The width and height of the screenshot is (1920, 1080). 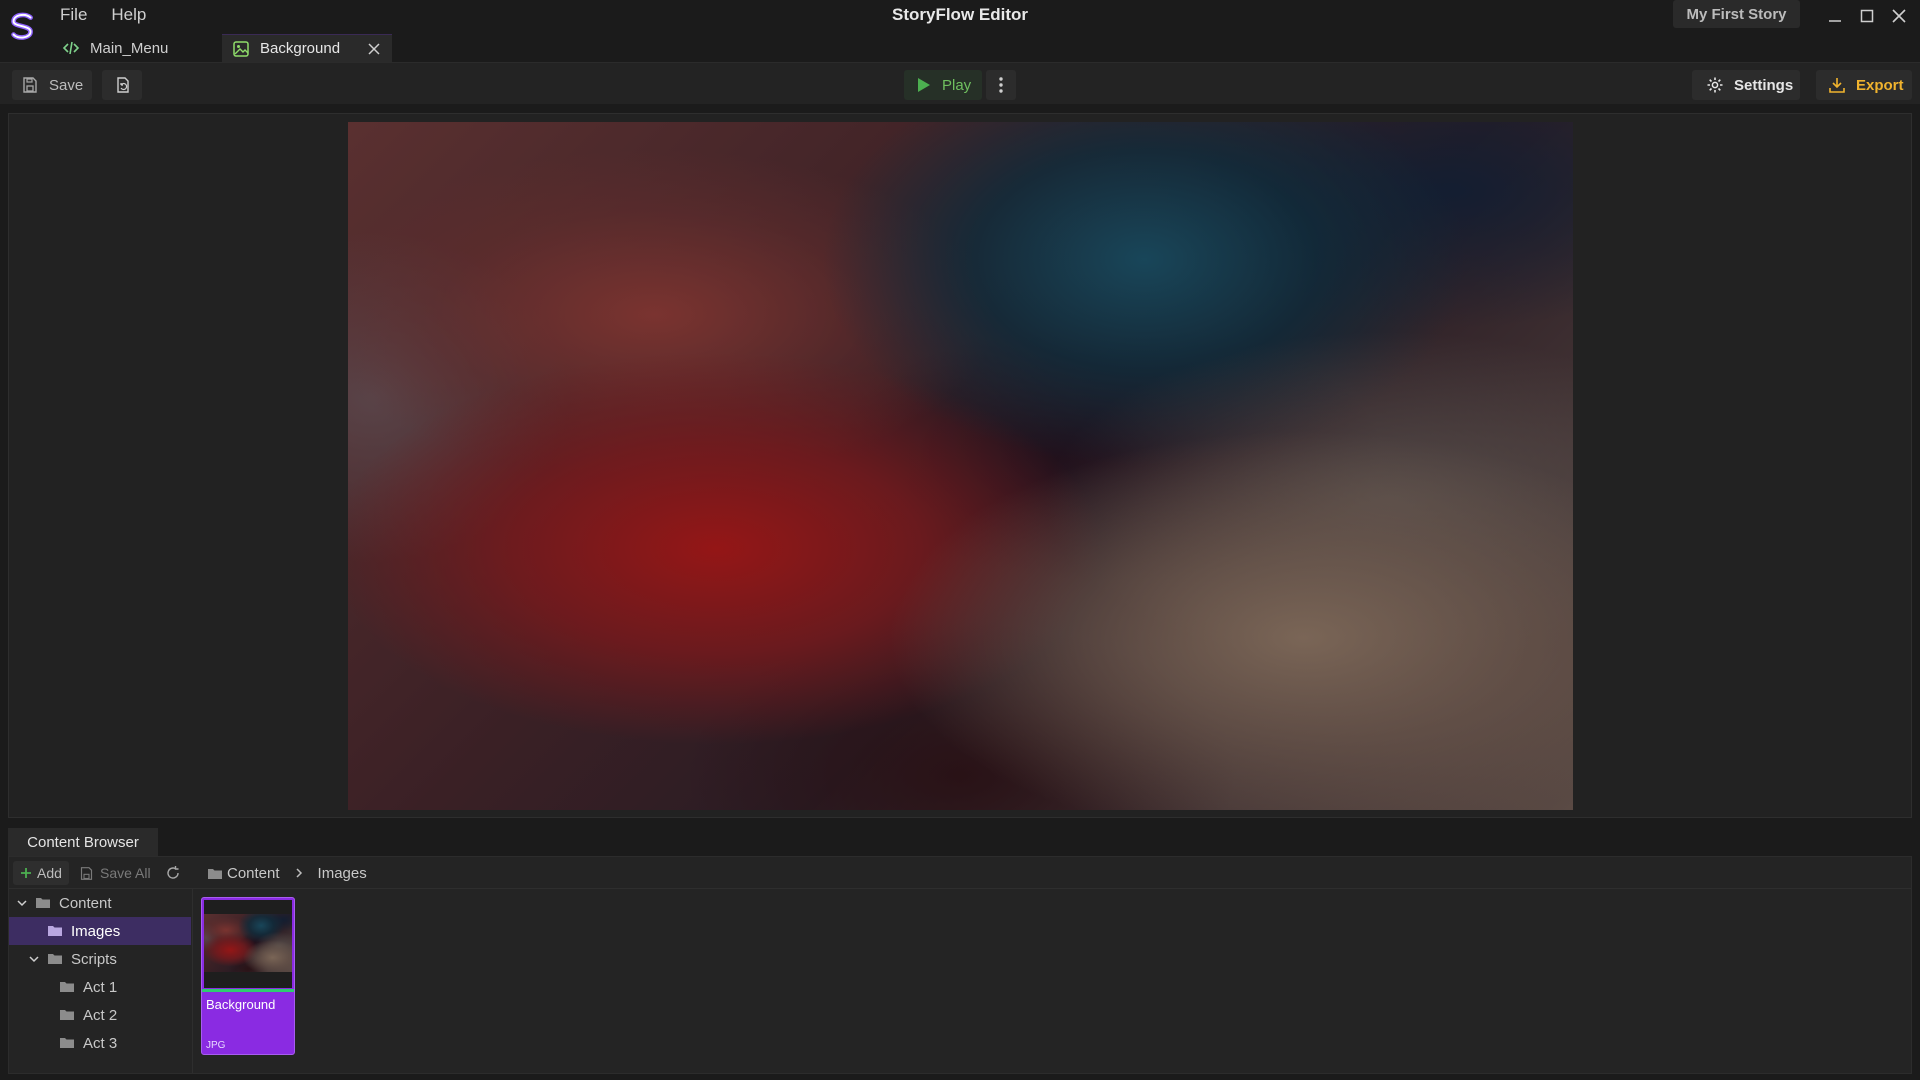 I want to click on maximize-button, so click(x=1867, y=16).